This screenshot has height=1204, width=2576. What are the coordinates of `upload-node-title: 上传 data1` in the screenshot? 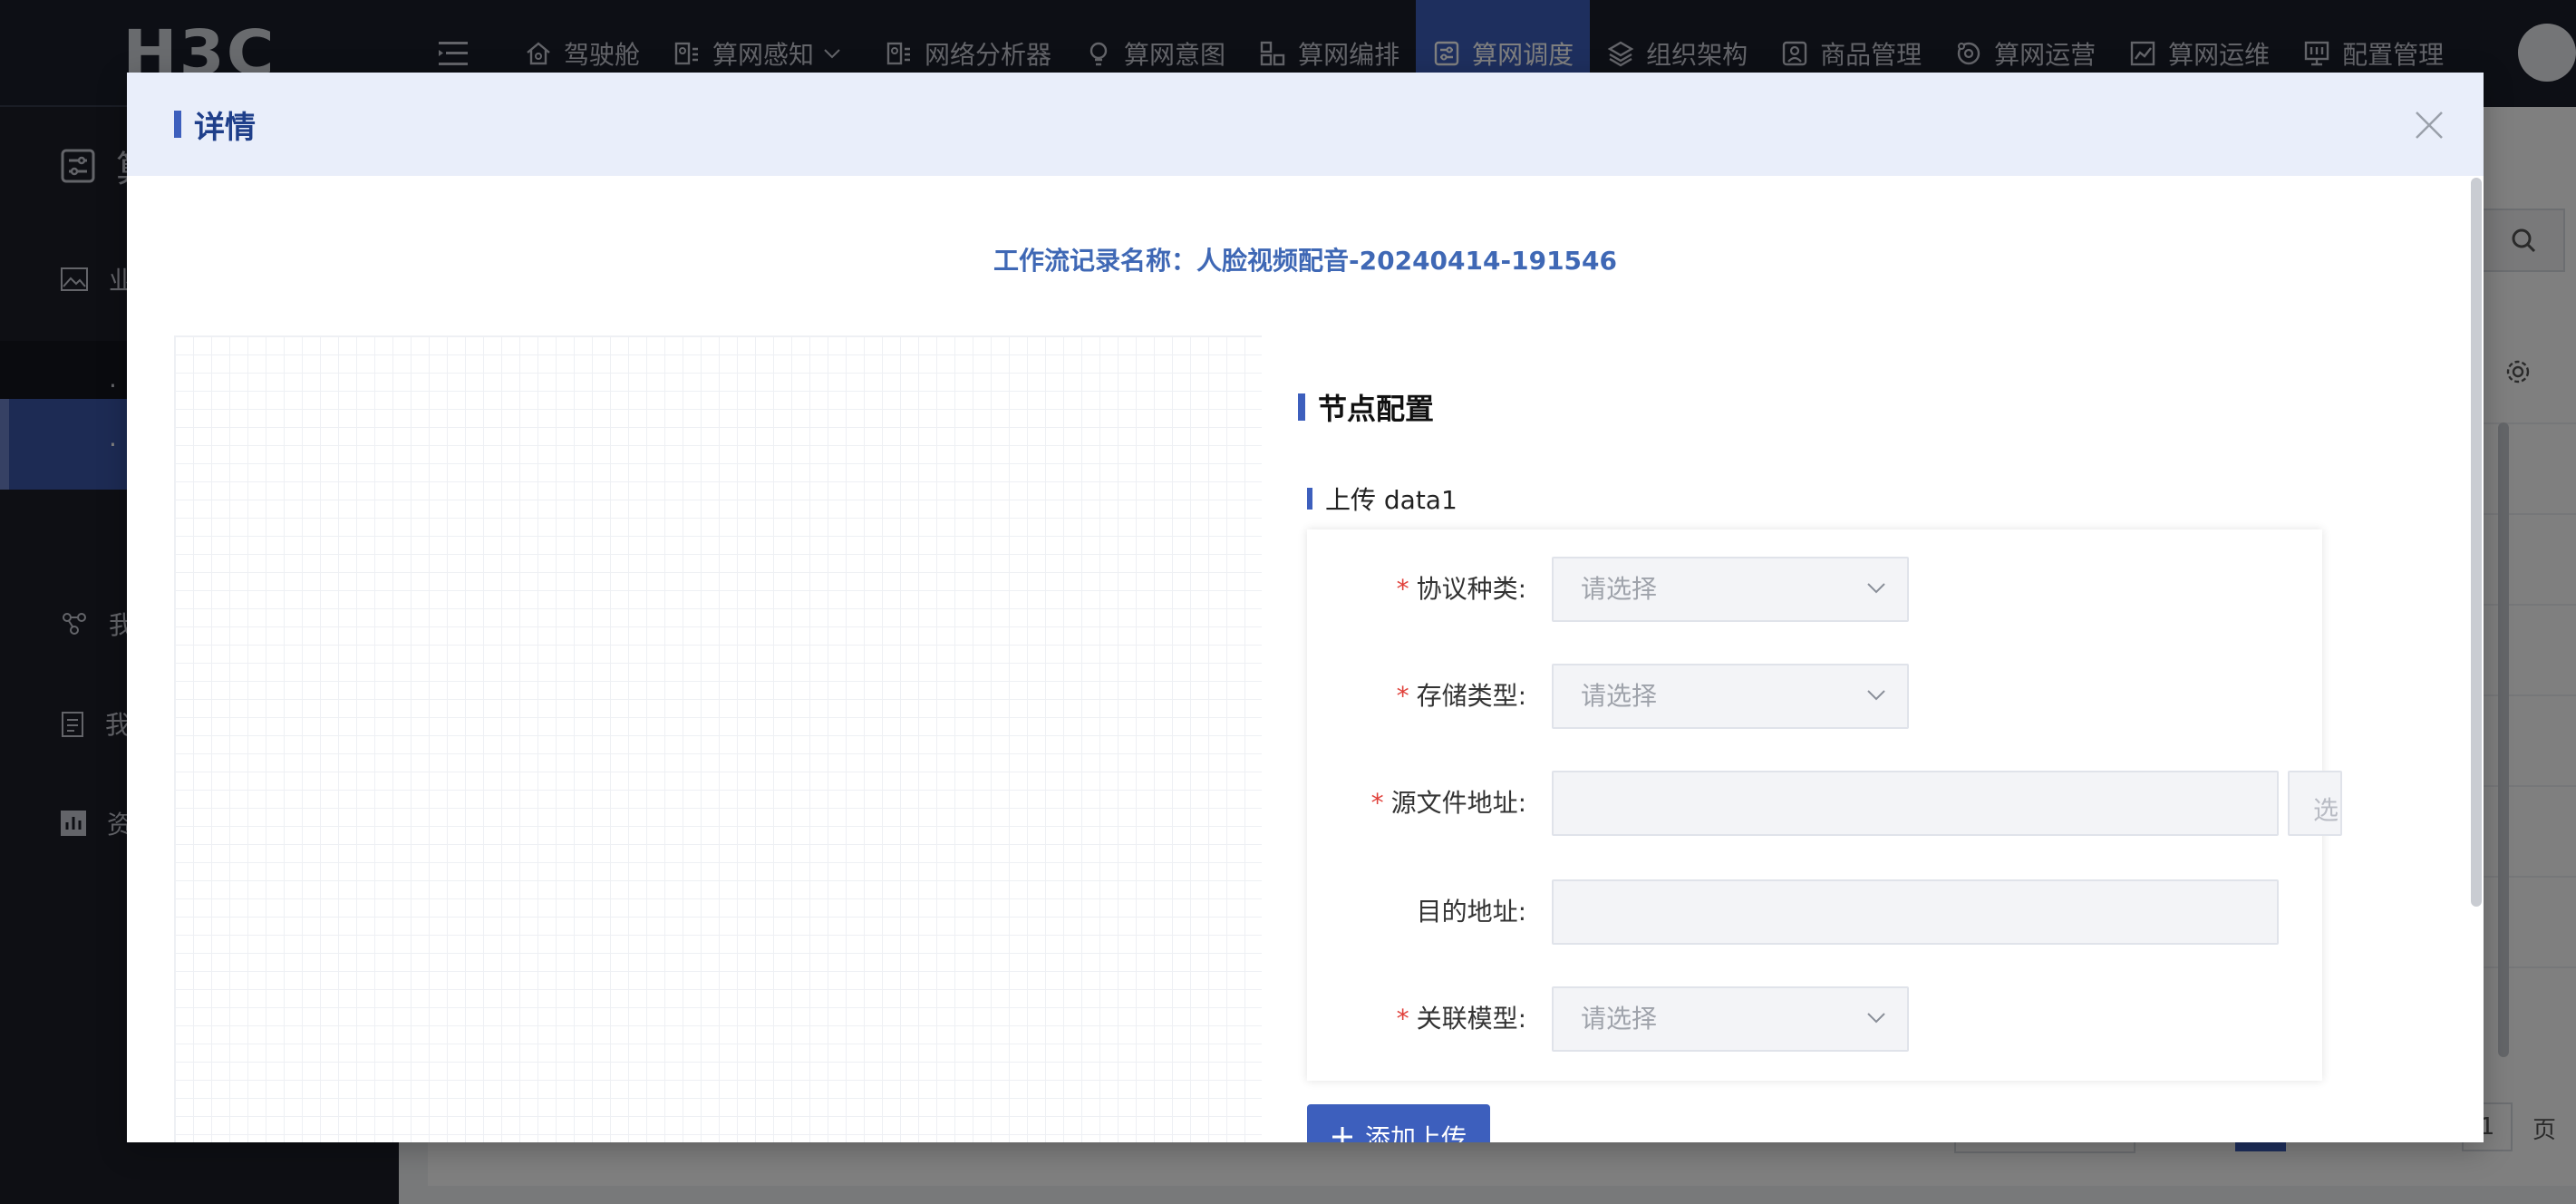 It's located at (1382, 499).